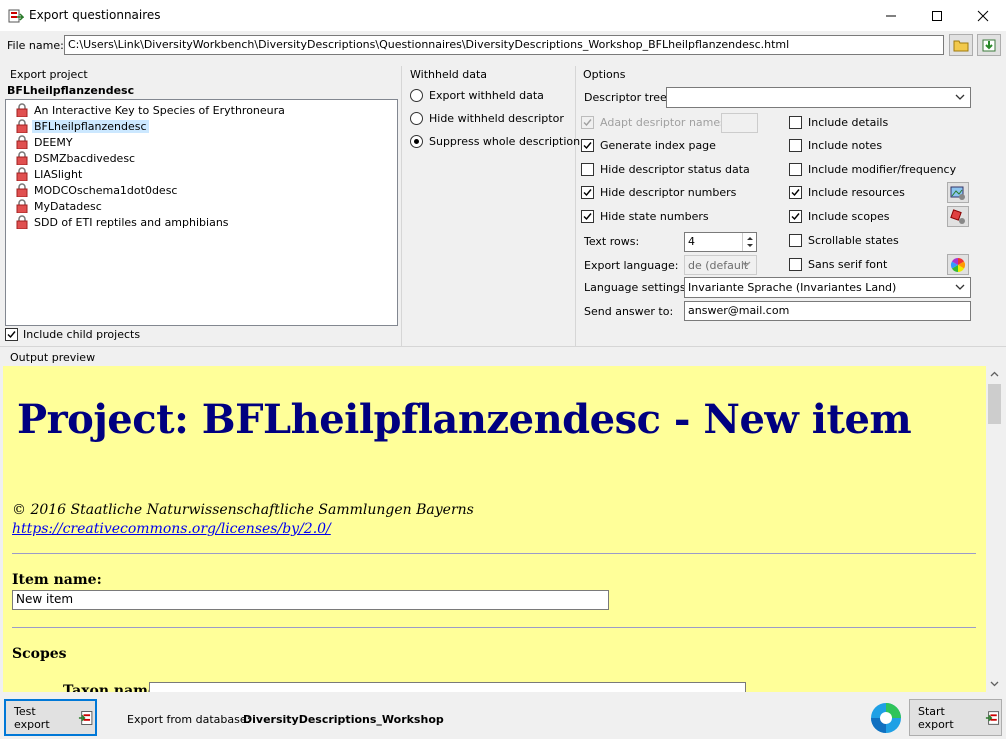  I want to click on export-withheld-radio, so click(416, 95).